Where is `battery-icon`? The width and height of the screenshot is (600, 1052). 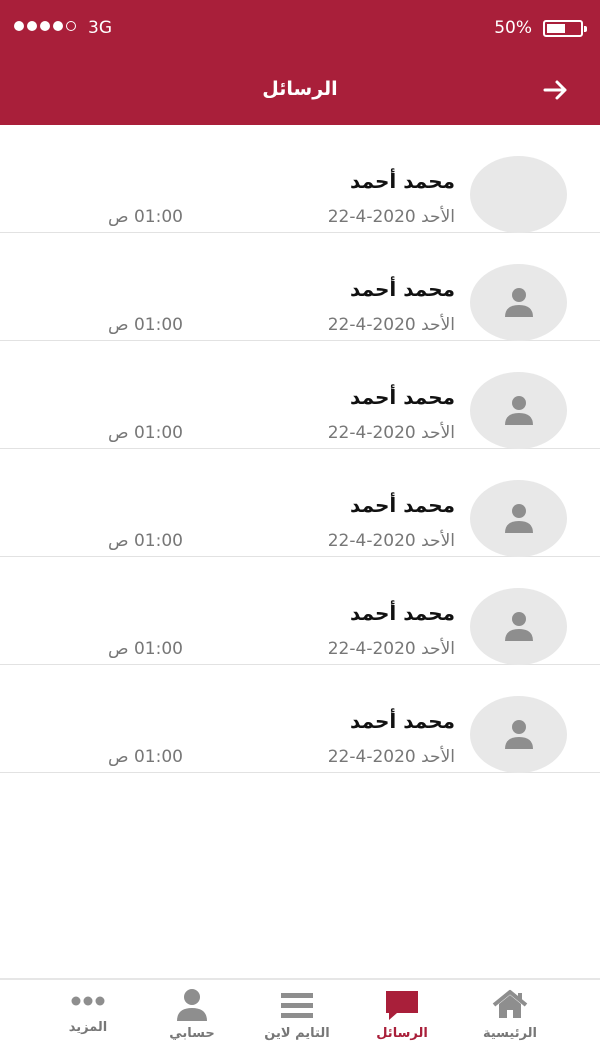
battery-icon is located at coordinates (565, 28).